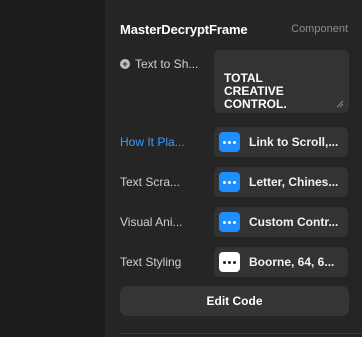 The image size is (362, 337). Describe the element at coordinates (184, 29) in the screenshot. I see `frame-name: MasterDecryptFrame` at that location.